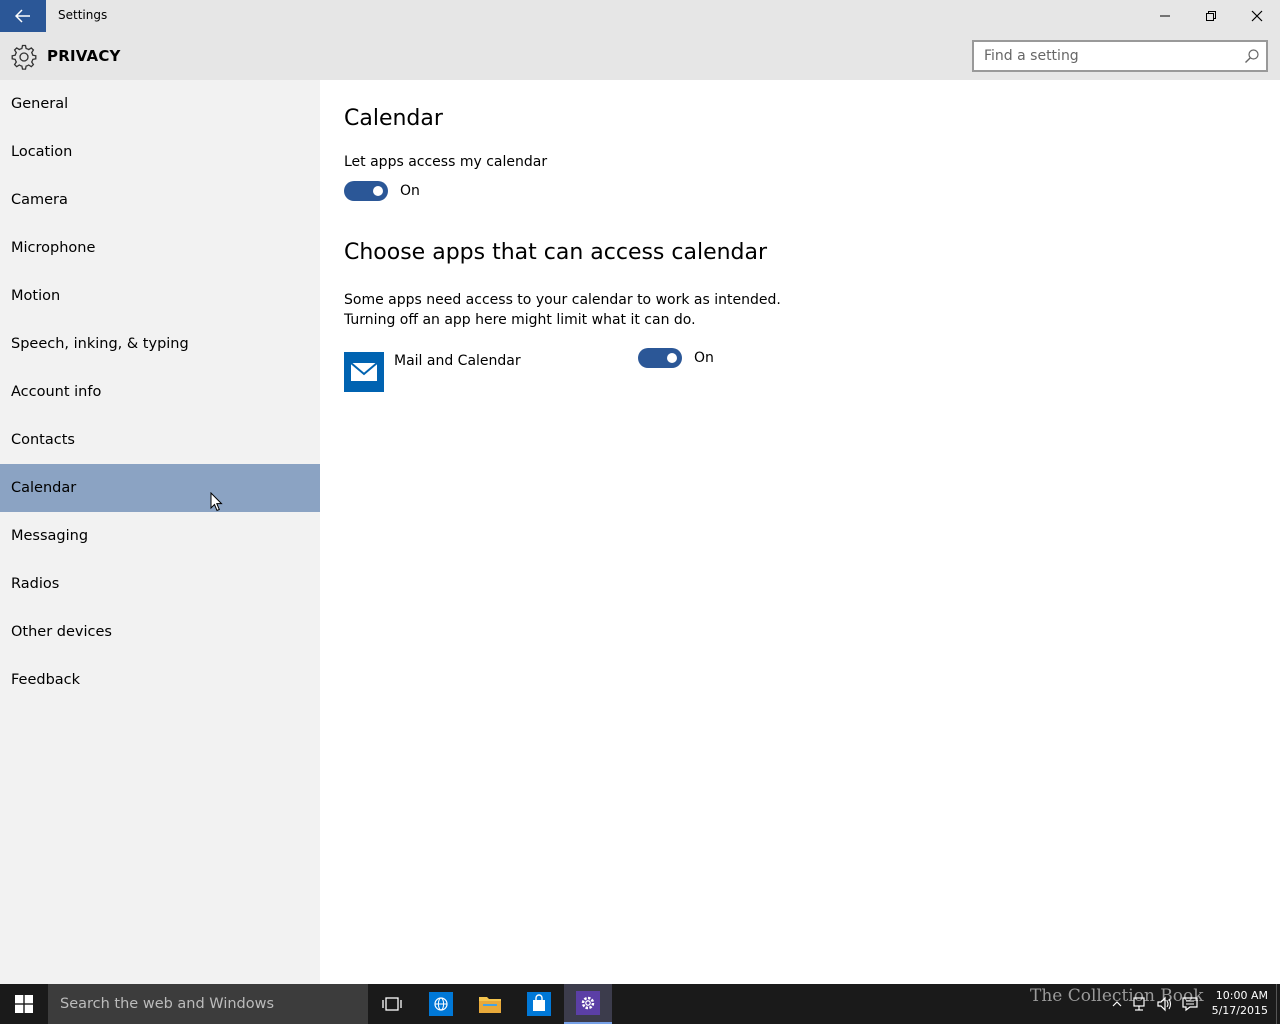 Image resolution: width=1280 pixels, height=1024 pixels. I want to click on mail-icon, so click(364, 371).